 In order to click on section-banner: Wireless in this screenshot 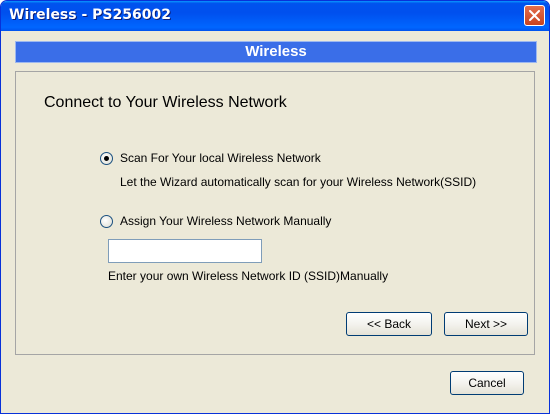, I will do `click(276, 52)`.